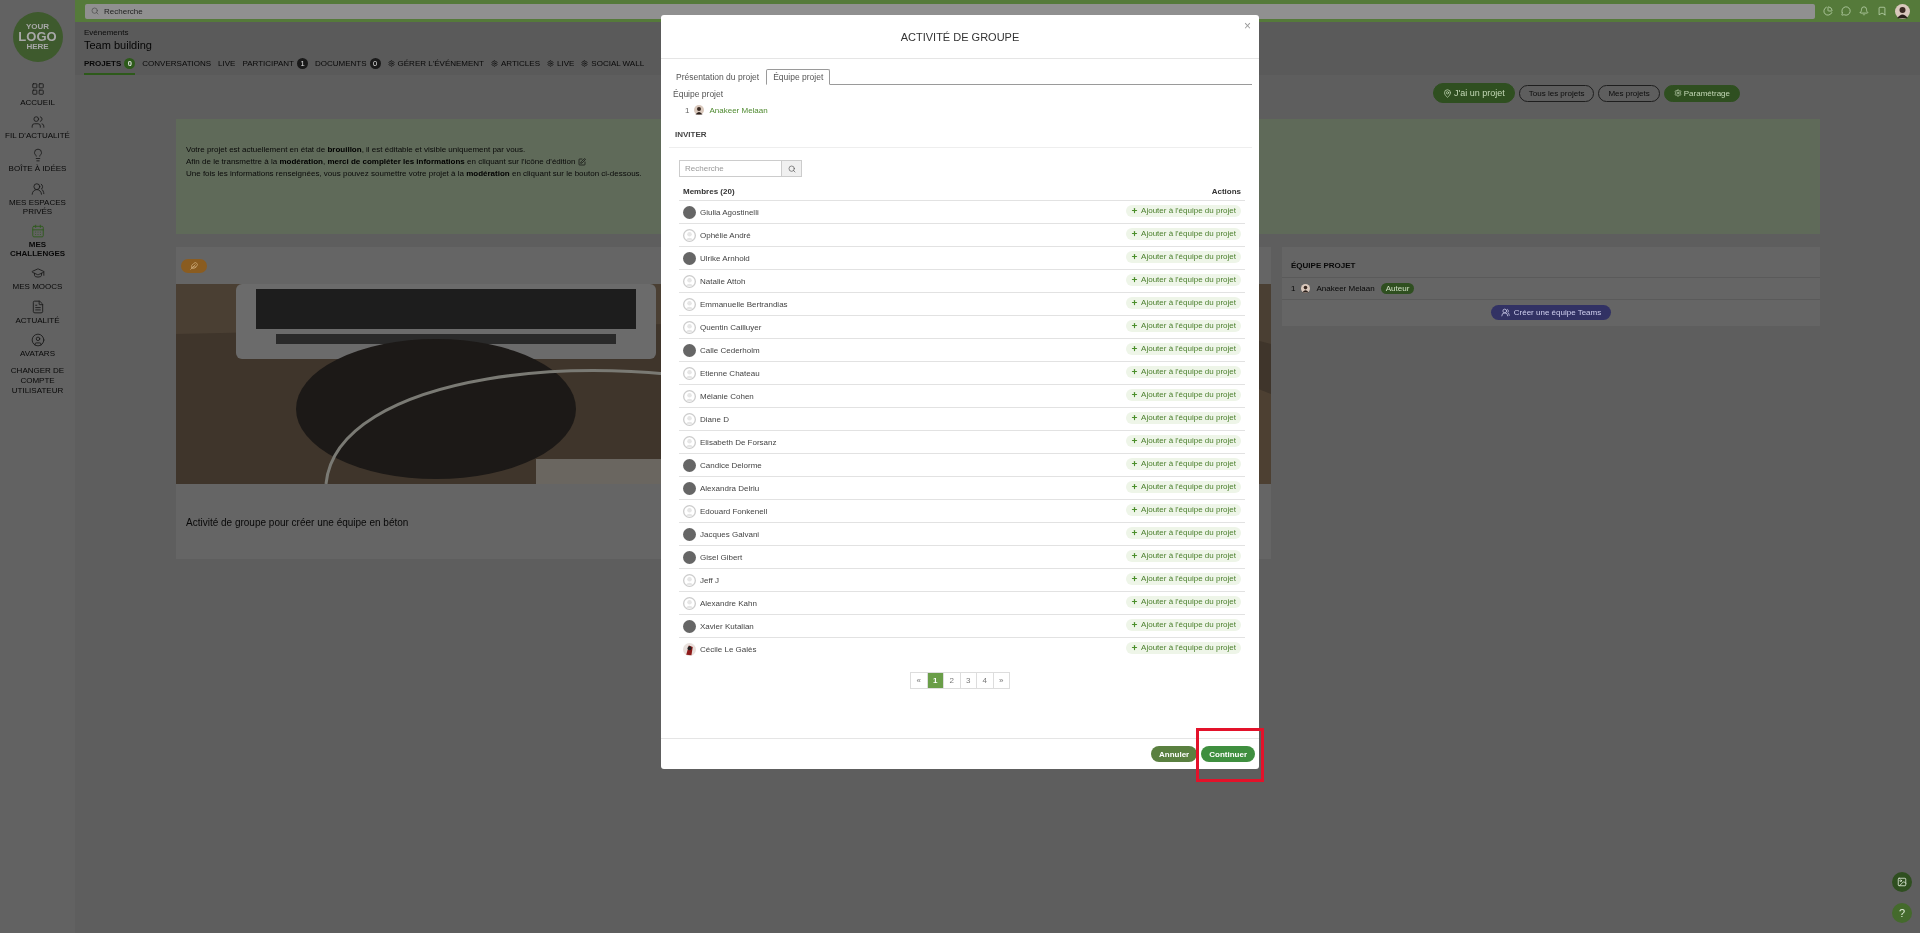  What do you see at coordinates (520, 63) in the screenshot?
I see `tab-label: ARTICLES` at bounding box center [520, 63].